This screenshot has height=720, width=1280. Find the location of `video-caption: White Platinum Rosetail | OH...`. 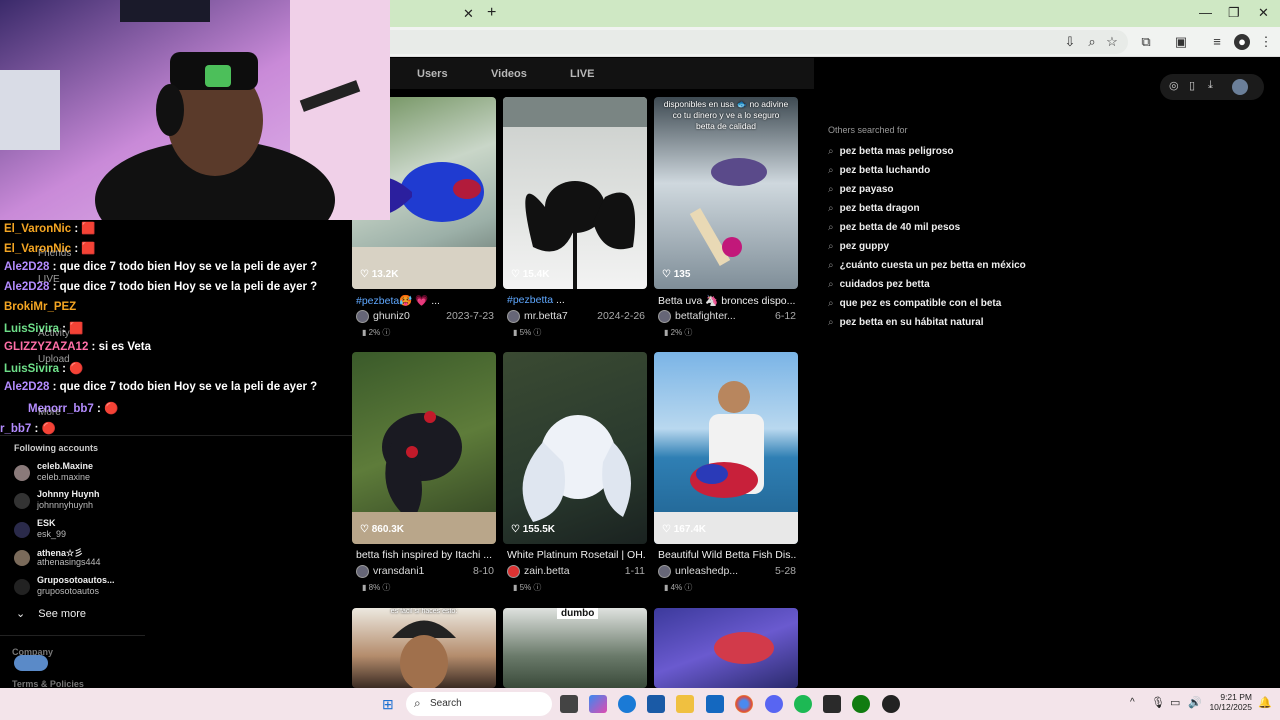

video-caption: White Platinum Rosetail | OH... is located at coordinates (576, 555).